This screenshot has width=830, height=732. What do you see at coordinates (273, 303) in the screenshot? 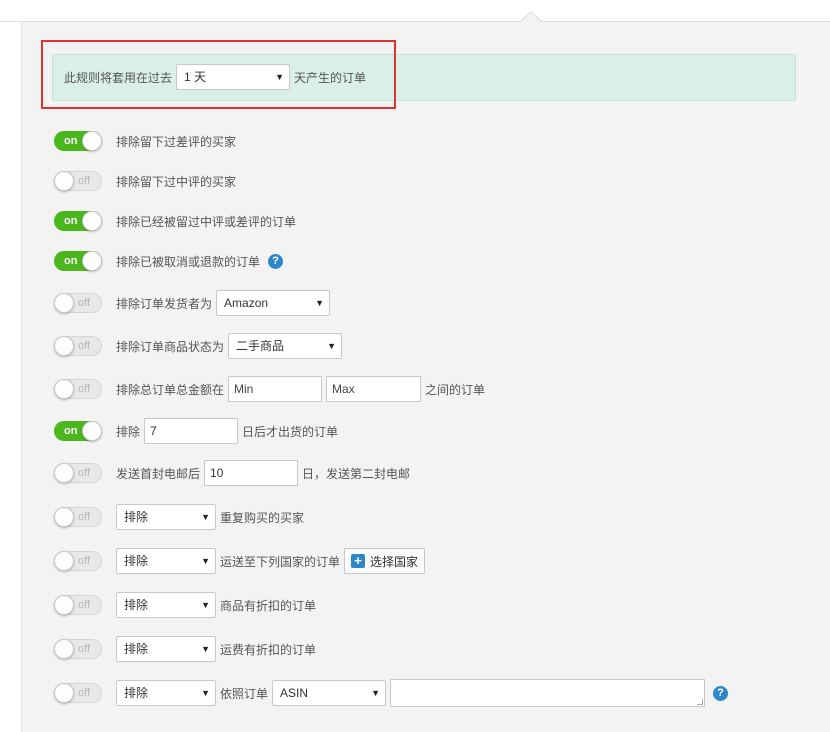
I see `fulfillment-select: Amazon ▼` at bounding box center [273, 303].